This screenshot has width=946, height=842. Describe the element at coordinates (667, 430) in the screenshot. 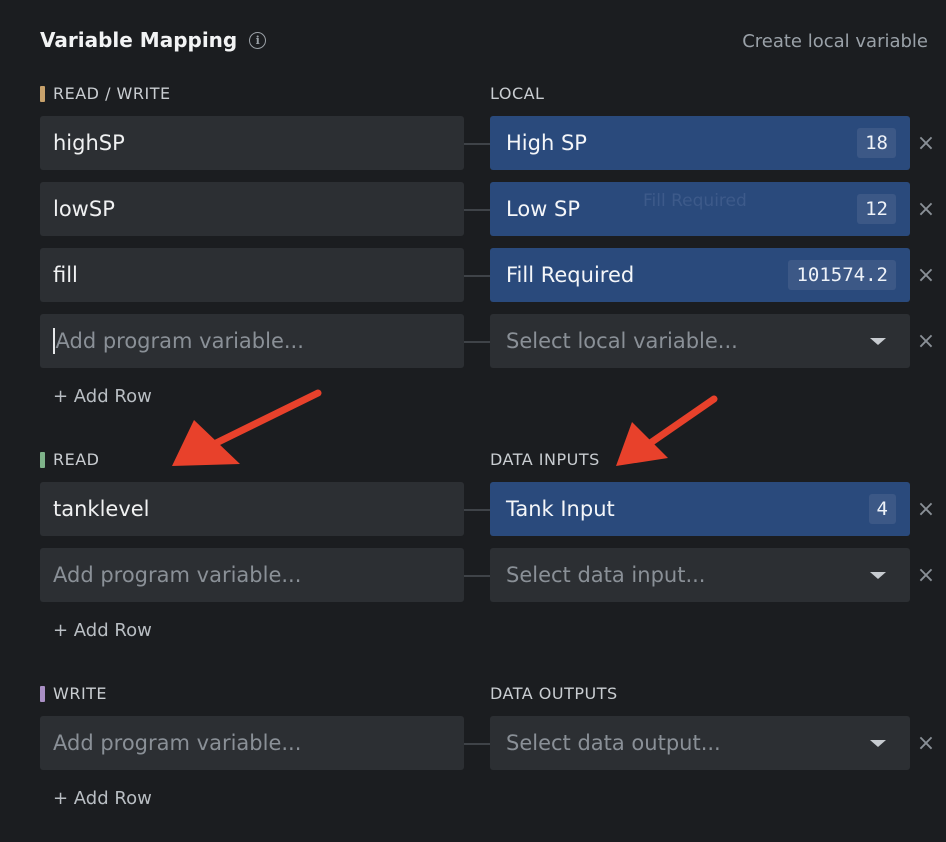

I see `annotation-arrow-right-icon` at that location.